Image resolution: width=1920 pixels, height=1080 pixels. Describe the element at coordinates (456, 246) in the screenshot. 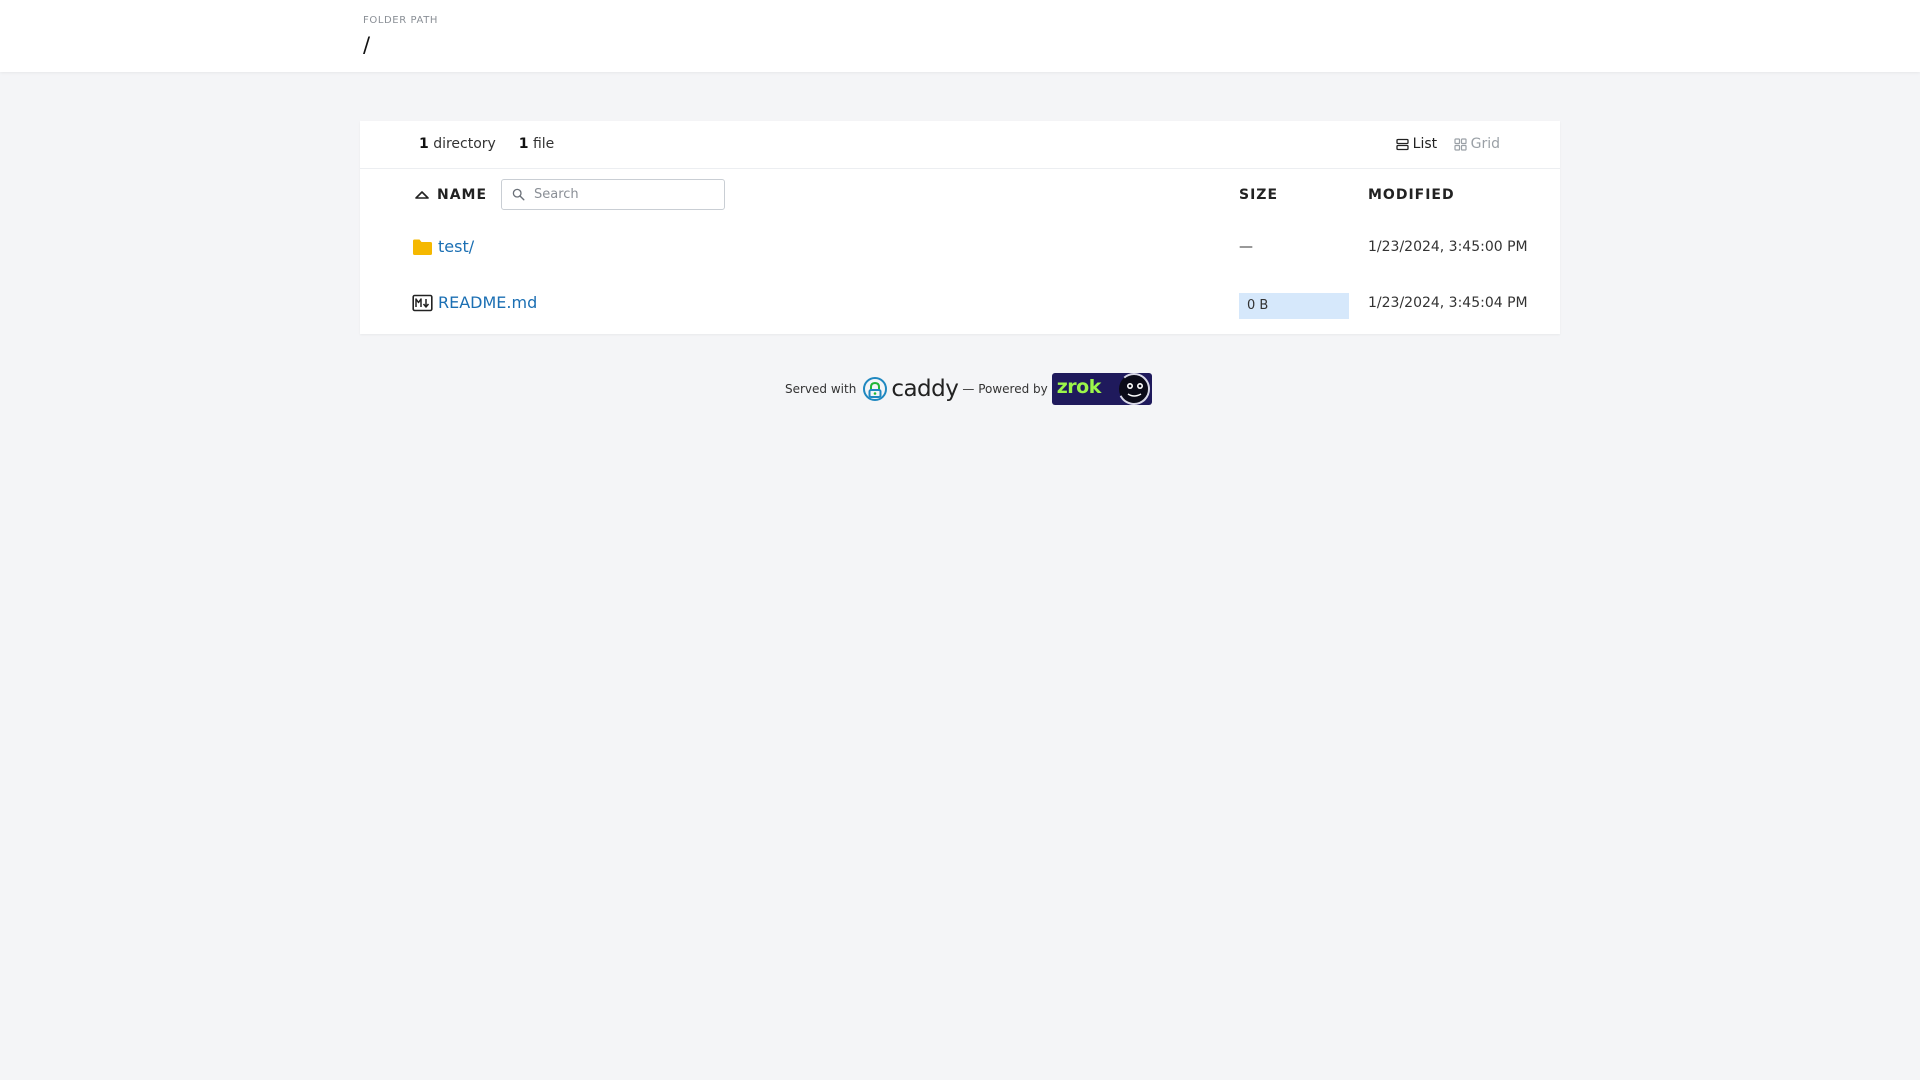

I see `entry-link: test/` at that location.